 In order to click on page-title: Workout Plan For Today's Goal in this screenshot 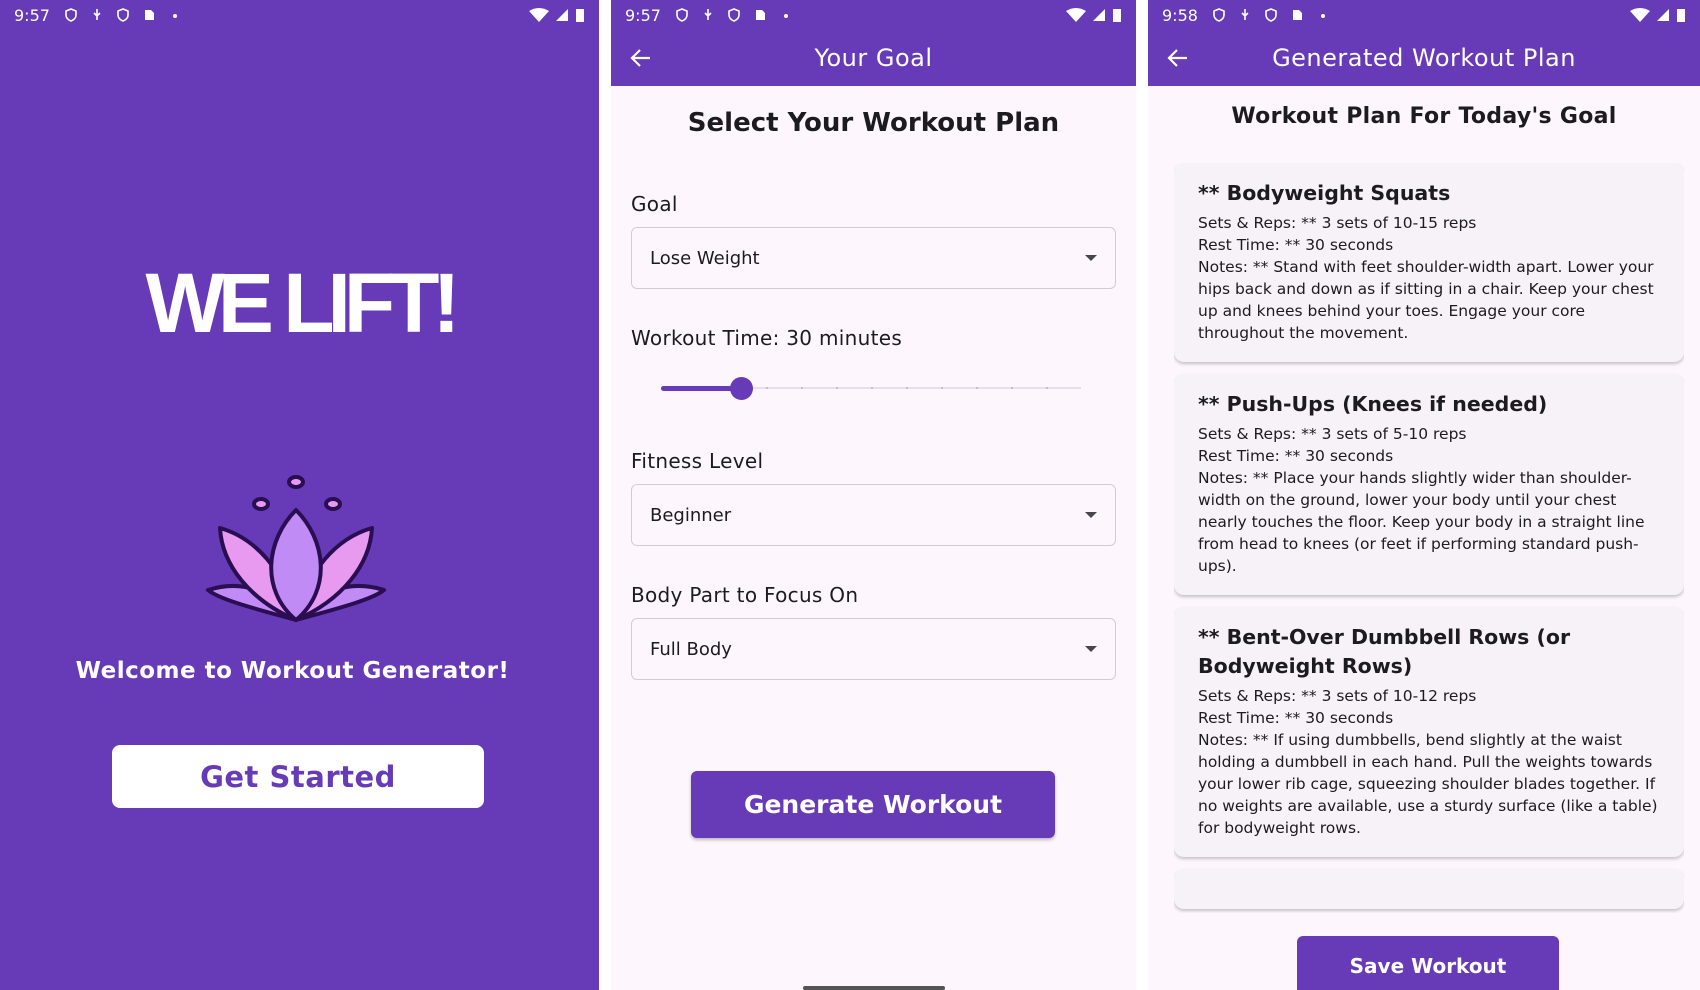, I will do `click(1424, 116)`.